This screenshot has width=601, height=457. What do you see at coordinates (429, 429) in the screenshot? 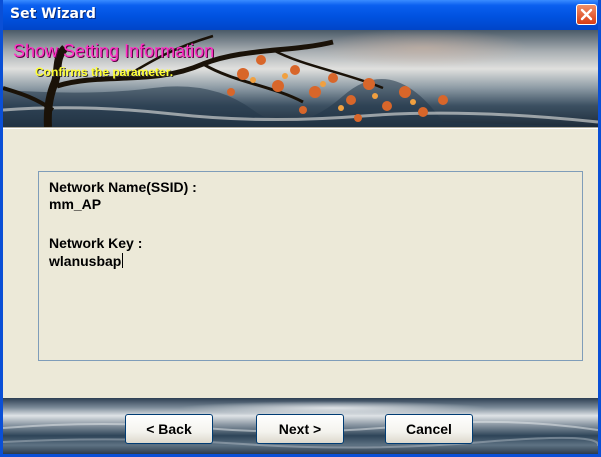
I see `cancel-button: Cancel` at bounding box center [429, 429].